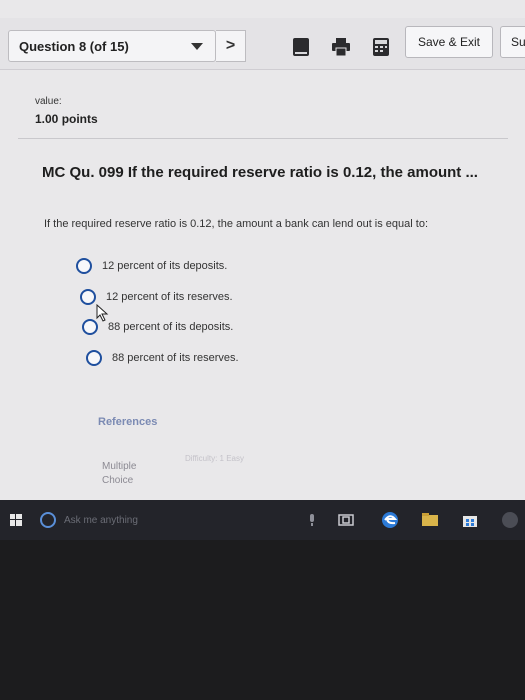 This screenshot has height=700, width=525. I want to click on edge-browser-icon, so click(390, 520).